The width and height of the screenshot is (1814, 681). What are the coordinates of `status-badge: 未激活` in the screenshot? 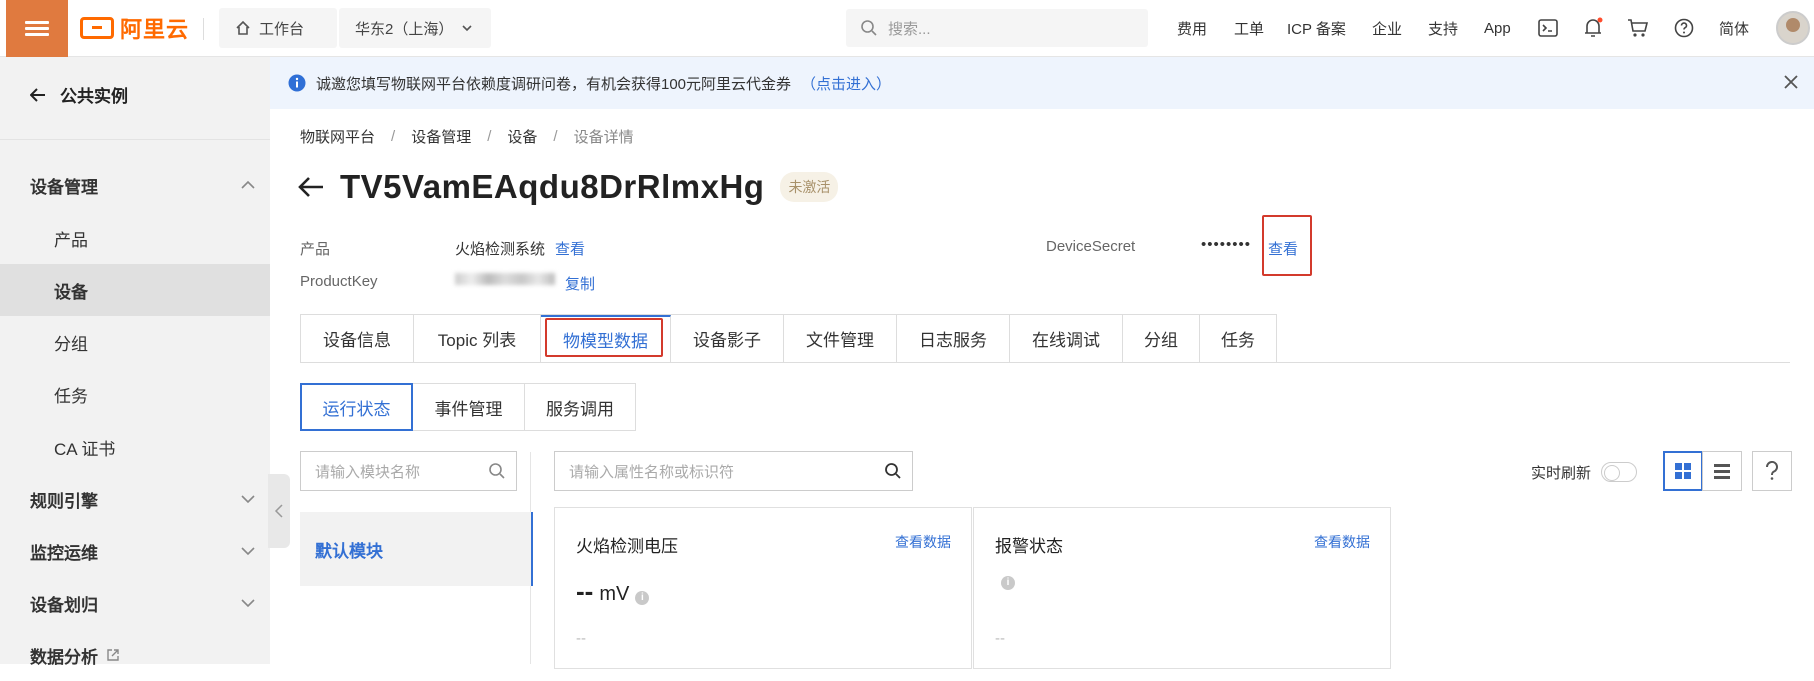 It's located at (809, 187).